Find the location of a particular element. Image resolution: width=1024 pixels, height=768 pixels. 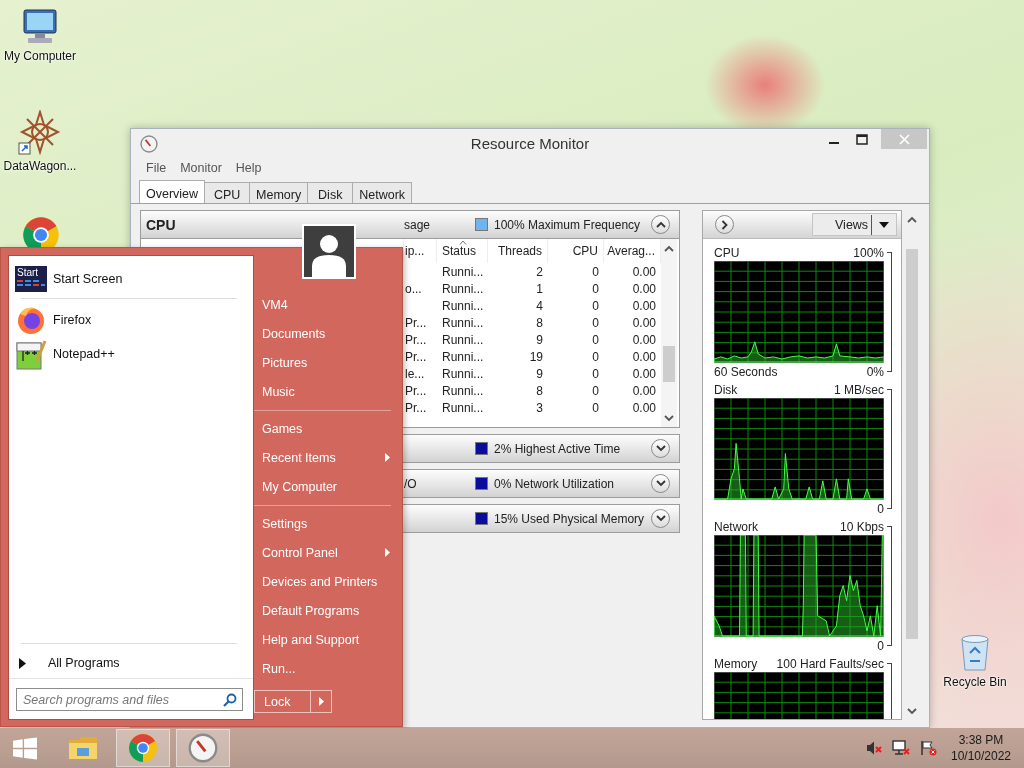

menu-item: My Computer is located at coordinates (326, 486).